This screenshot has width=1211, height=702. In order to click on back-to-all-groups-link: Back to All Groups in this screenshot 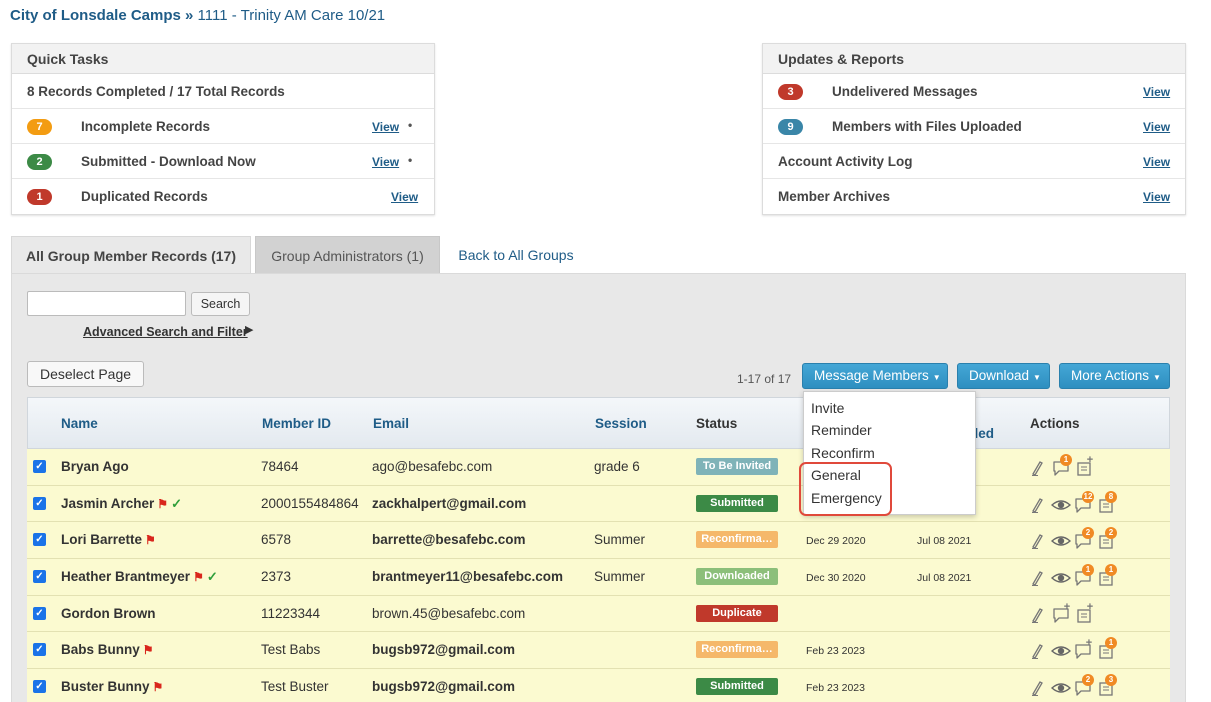, I will do `click(516, 255)`.